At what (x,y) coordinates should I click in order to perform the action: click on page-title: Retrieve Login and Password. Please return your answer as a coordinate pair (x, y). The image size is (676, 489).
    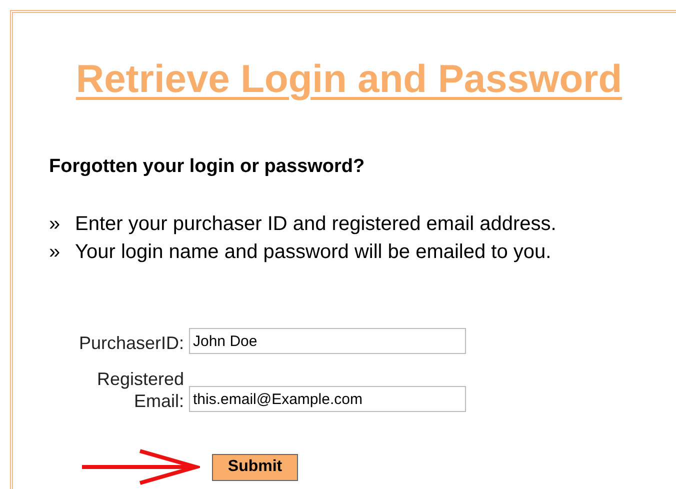
    Looking at the image, I should click on (349, 79).